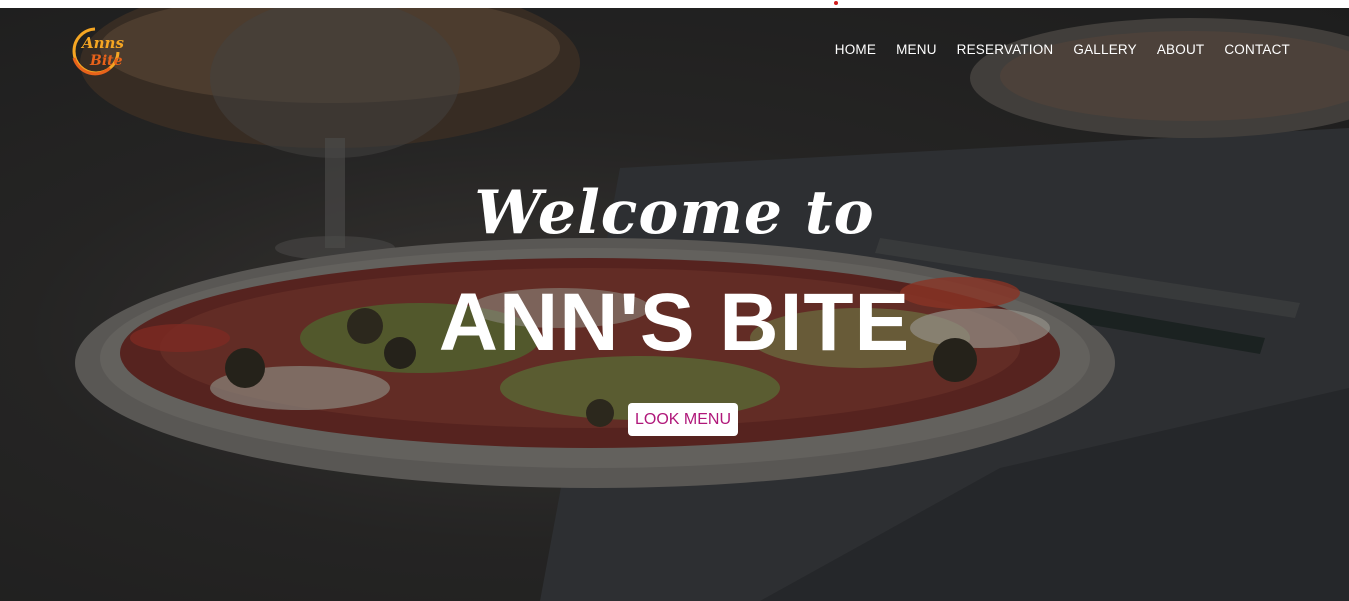 The height and width of the screenshot is (601, 1349). Describe the element at coordinates (1257, 49) in the screenshot. I see `nav-item-contact: CONTACT` at that location.